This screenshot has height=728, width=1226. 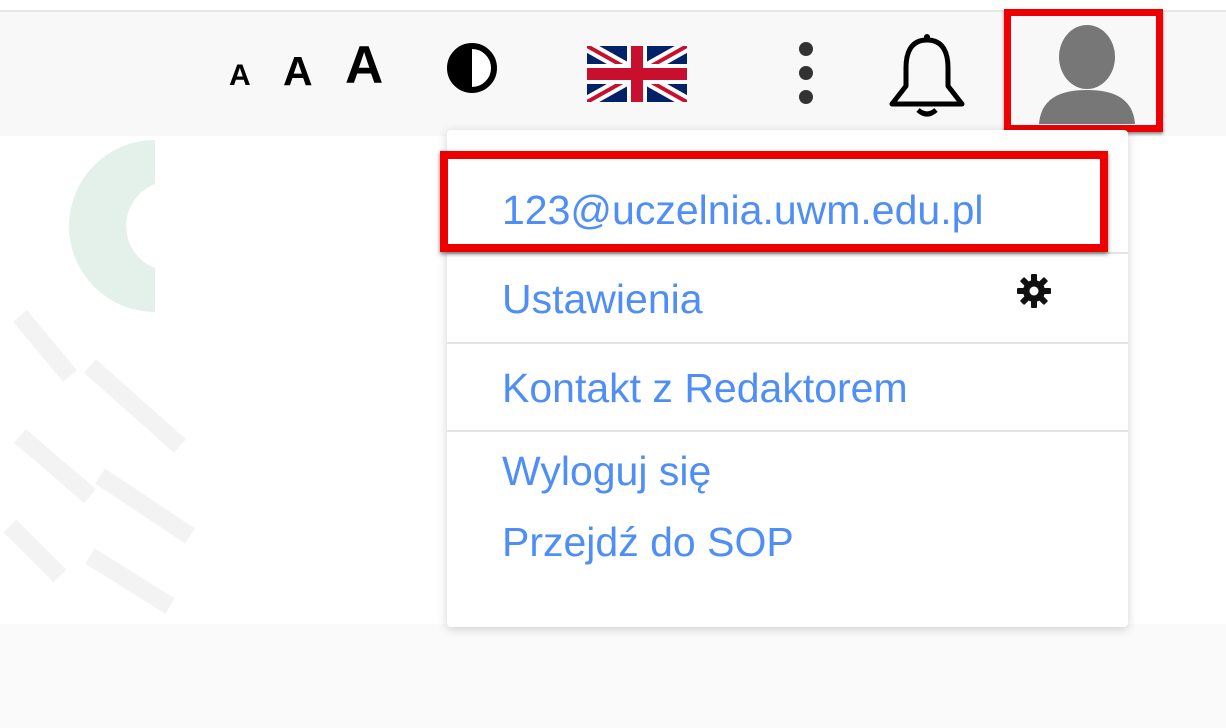 I want to click on menu-divider, so click(x=787, y=253).